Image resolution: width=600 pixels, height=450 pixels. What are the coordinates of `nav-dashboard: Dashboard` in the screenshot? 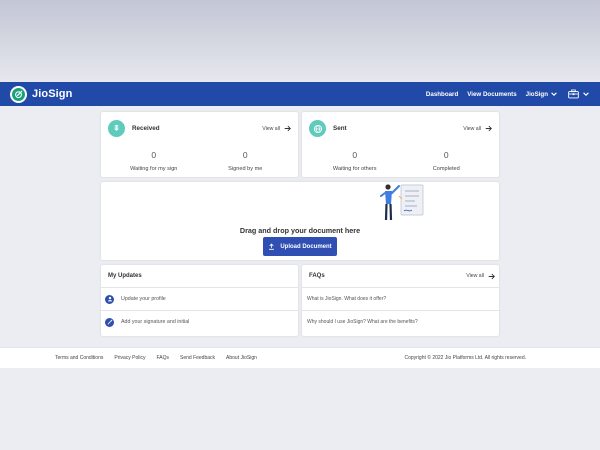 It's located at (442, 94).